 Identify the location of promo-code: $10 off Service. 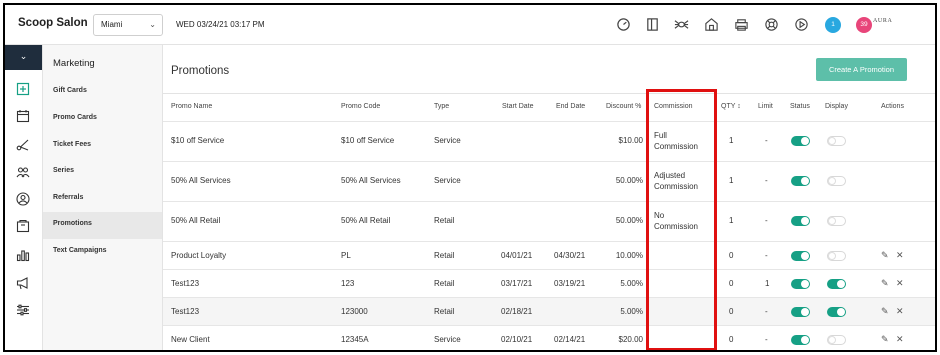
(368, 140).